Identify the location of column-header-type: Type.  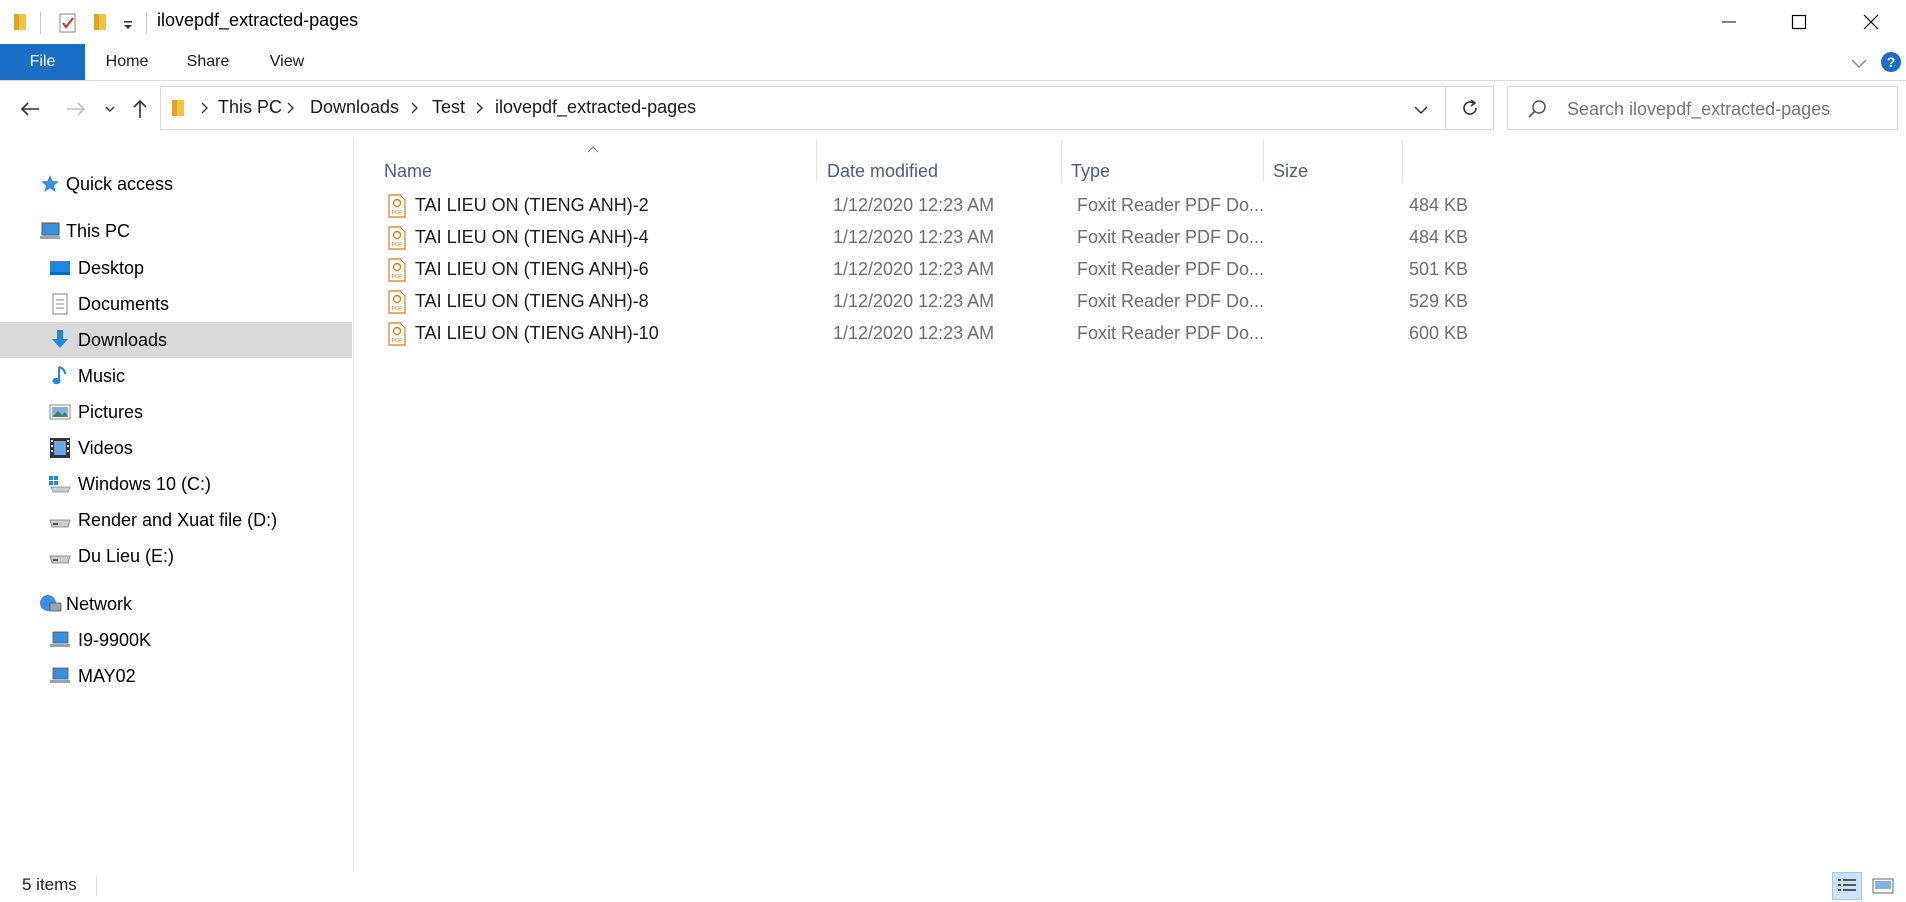
(1090, 171).